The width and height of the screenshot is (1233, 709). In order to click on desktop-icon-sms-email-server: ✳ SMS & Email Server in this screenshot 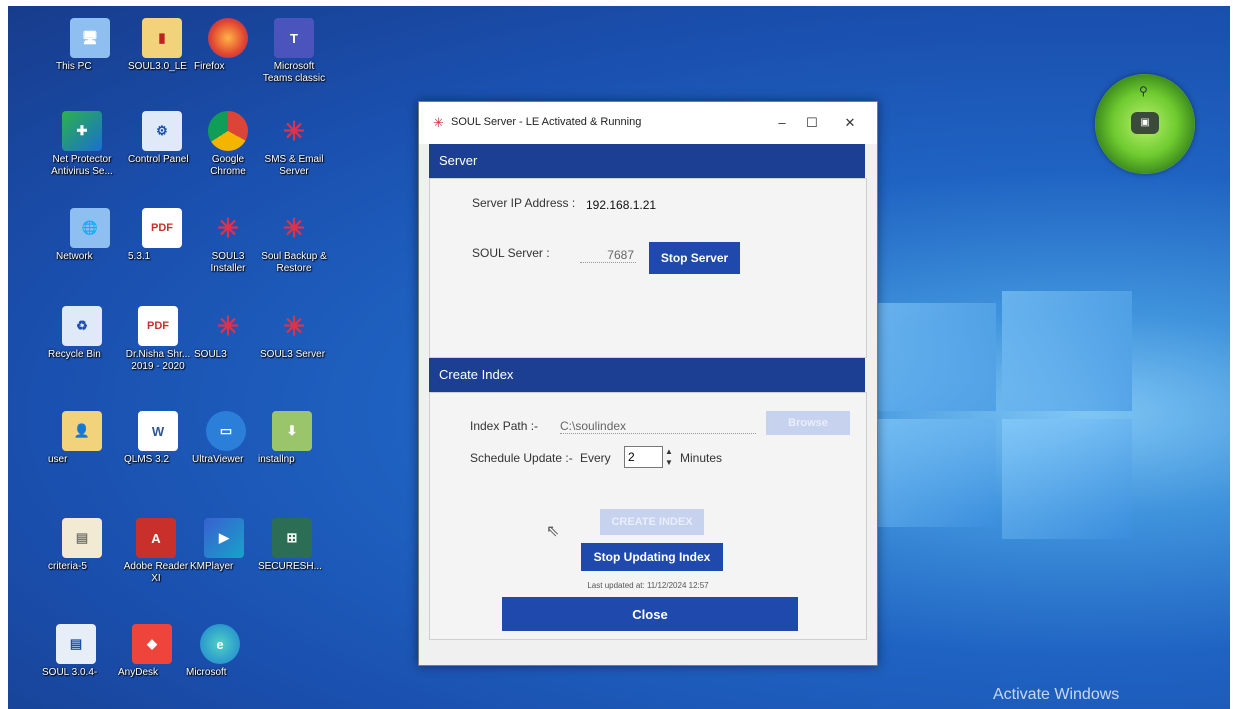, I will do `click(294, 144)`.